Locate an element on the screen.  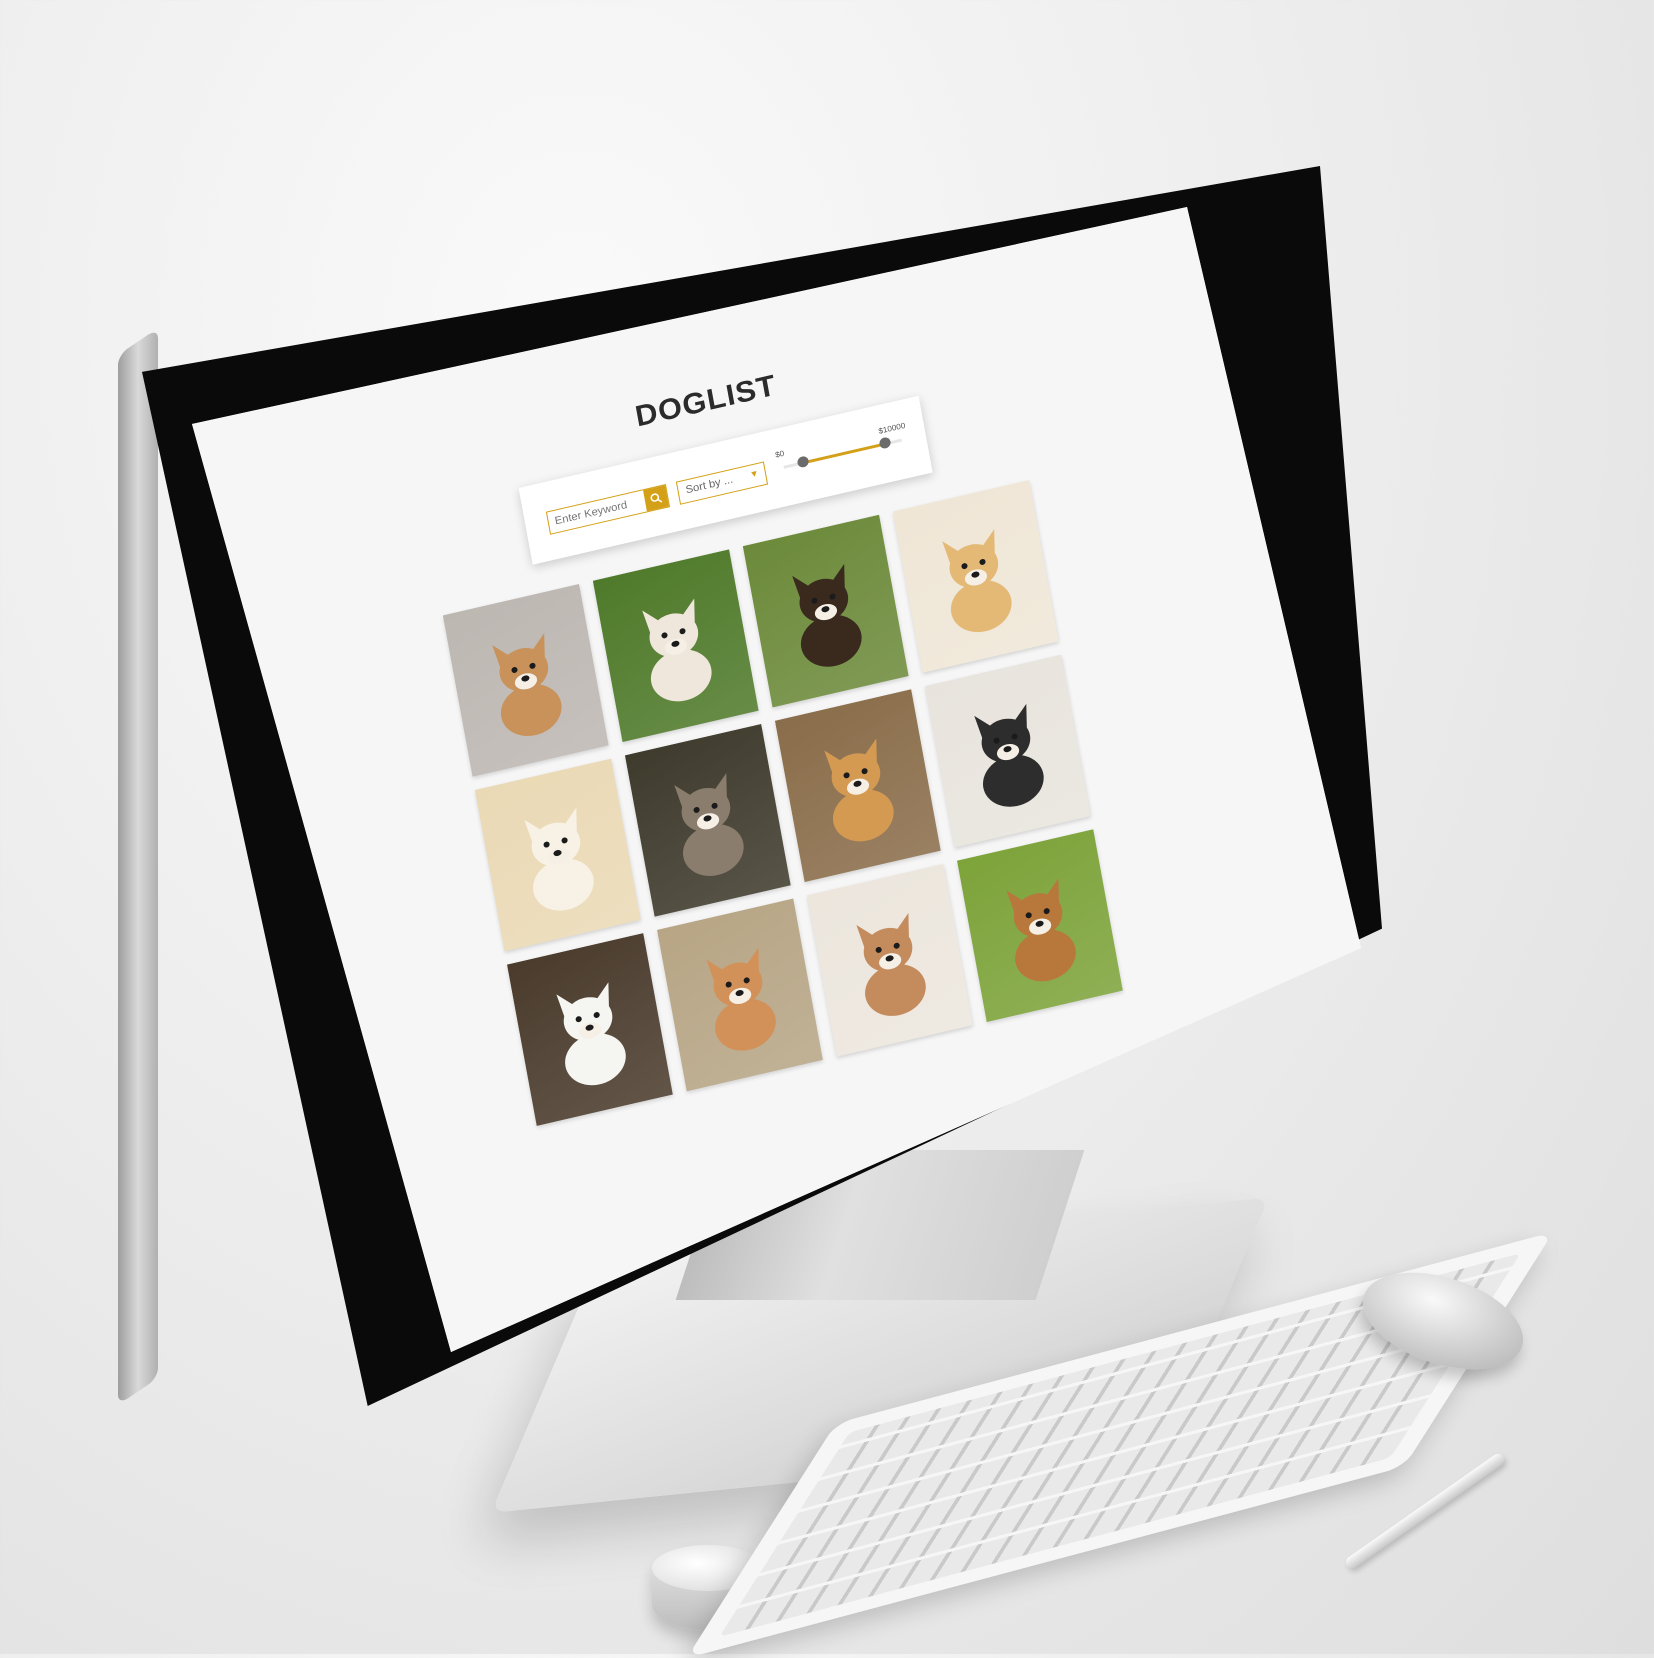
search-button is located at coordinates (656, 498).